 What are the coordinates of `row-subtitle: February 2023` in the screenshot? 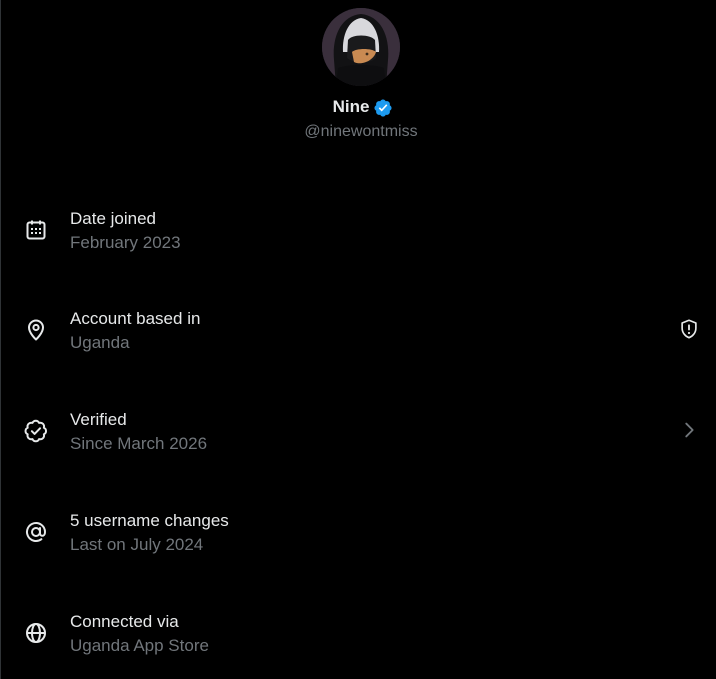 It's located at (125, 242).